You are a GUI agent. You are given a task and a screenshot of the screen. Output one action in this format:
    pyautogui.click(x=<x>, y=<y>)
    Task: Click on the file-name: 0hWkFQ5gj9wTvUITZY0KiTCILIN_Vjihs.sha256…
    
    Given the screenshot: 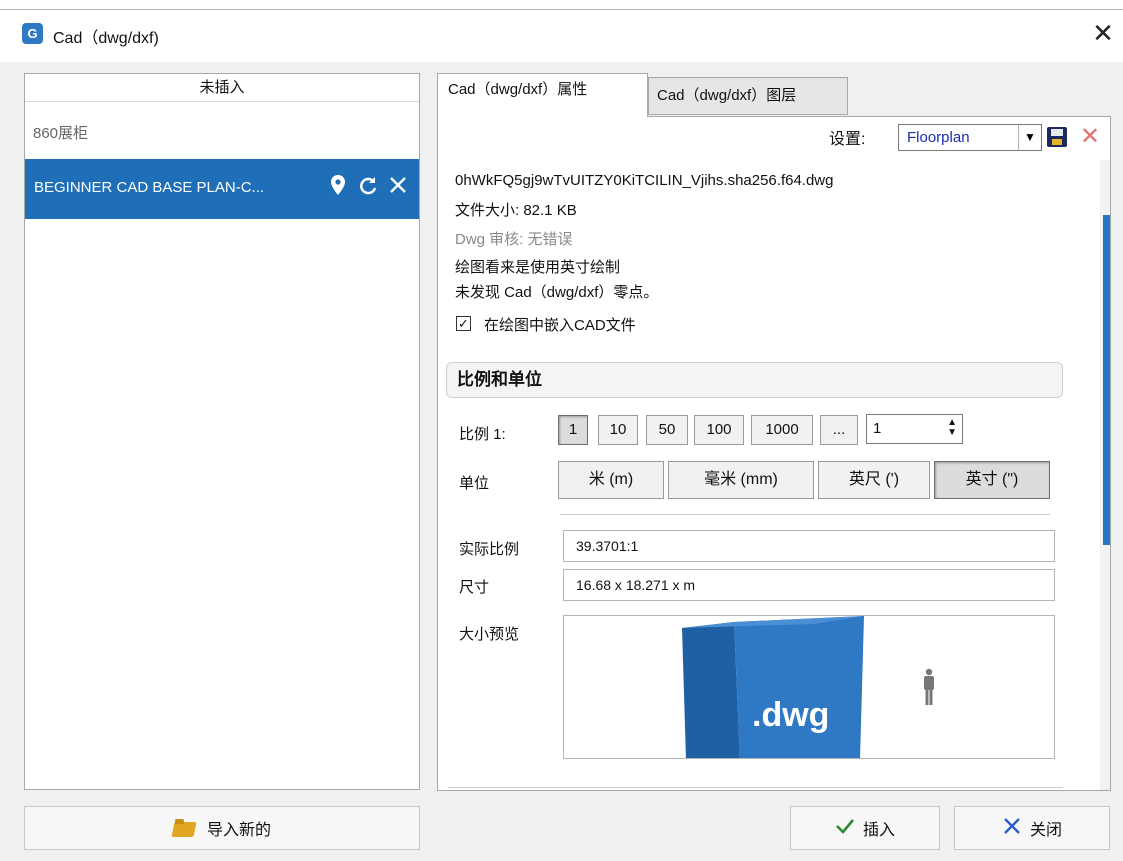 What is the action you would take?
    pyautogui.click(x=644, y=180)
    